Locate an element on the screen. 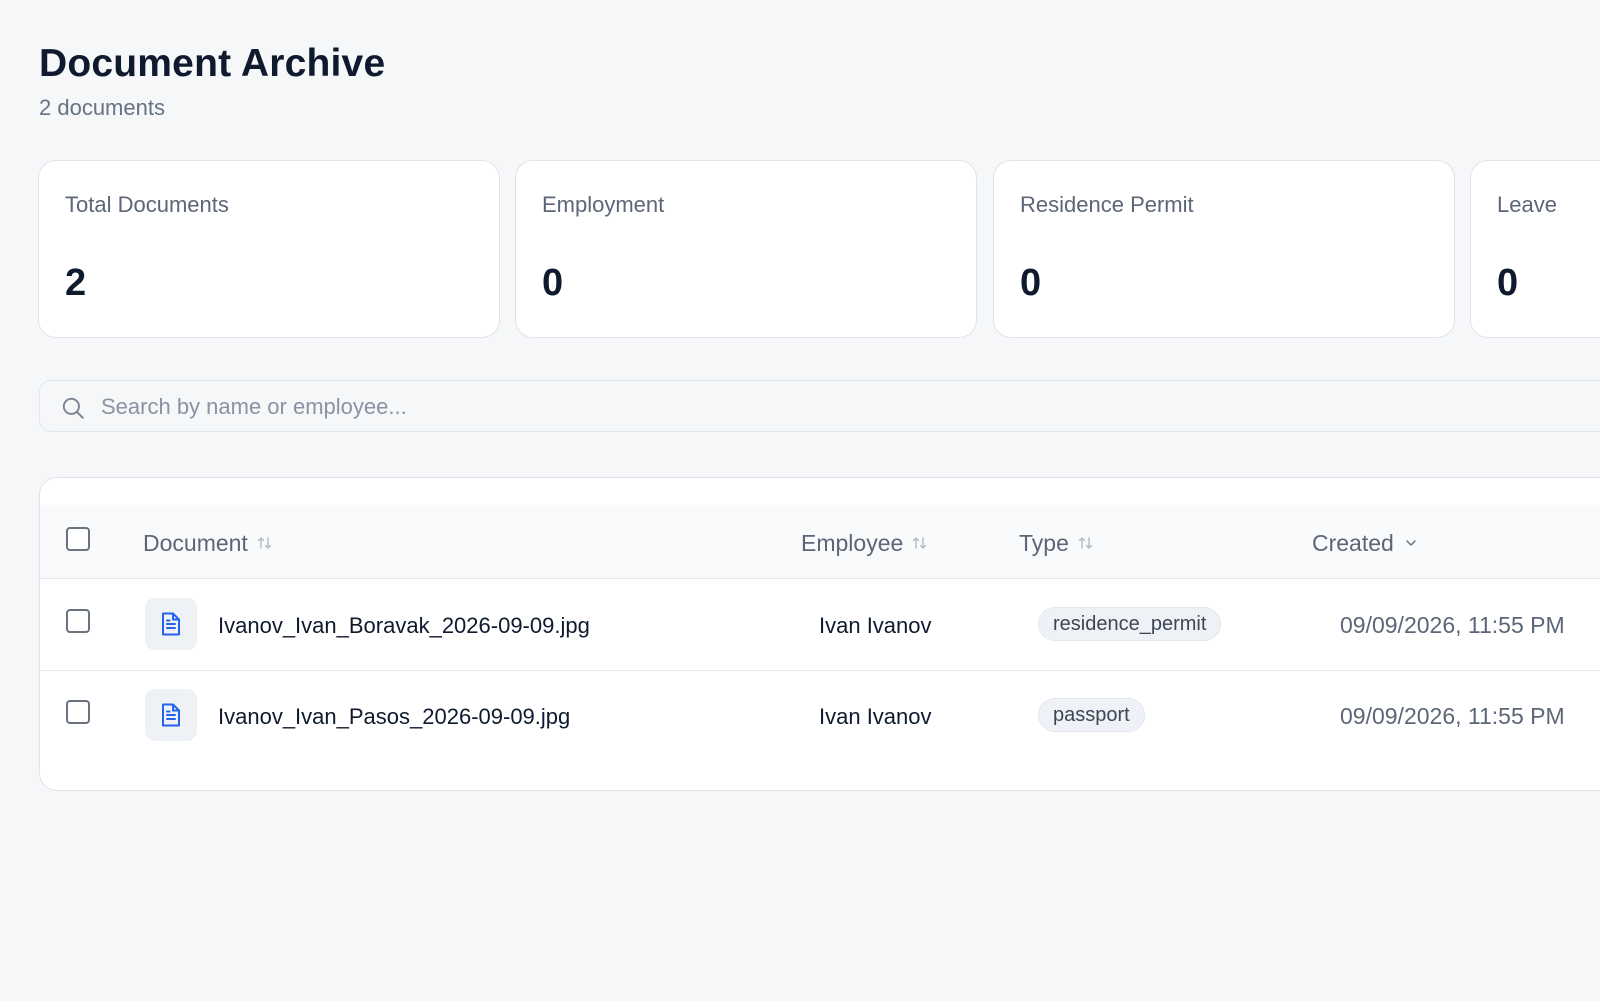 This screenshot has height=1001, width=1600. column-header-document: Document is located at coordinates (208, 543).